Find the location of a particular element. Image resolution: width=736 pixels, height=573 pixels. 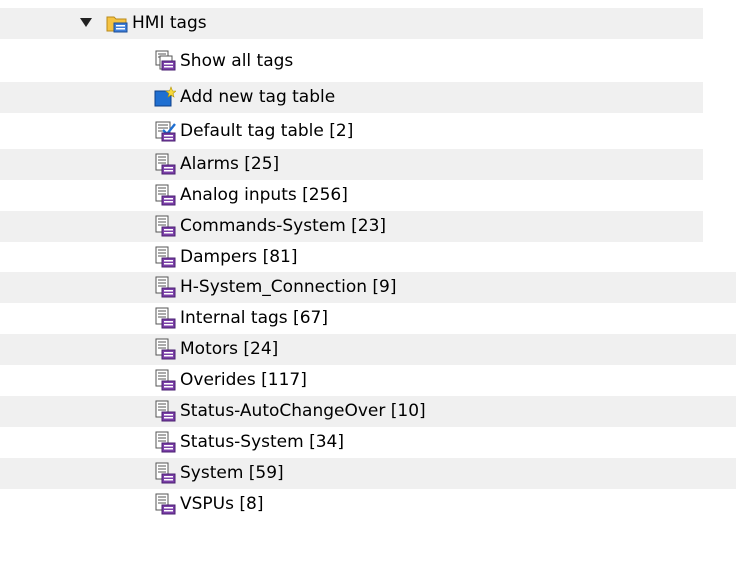

tree-item-vspus: VSPUs [8] is located at coordinates (368, 504).